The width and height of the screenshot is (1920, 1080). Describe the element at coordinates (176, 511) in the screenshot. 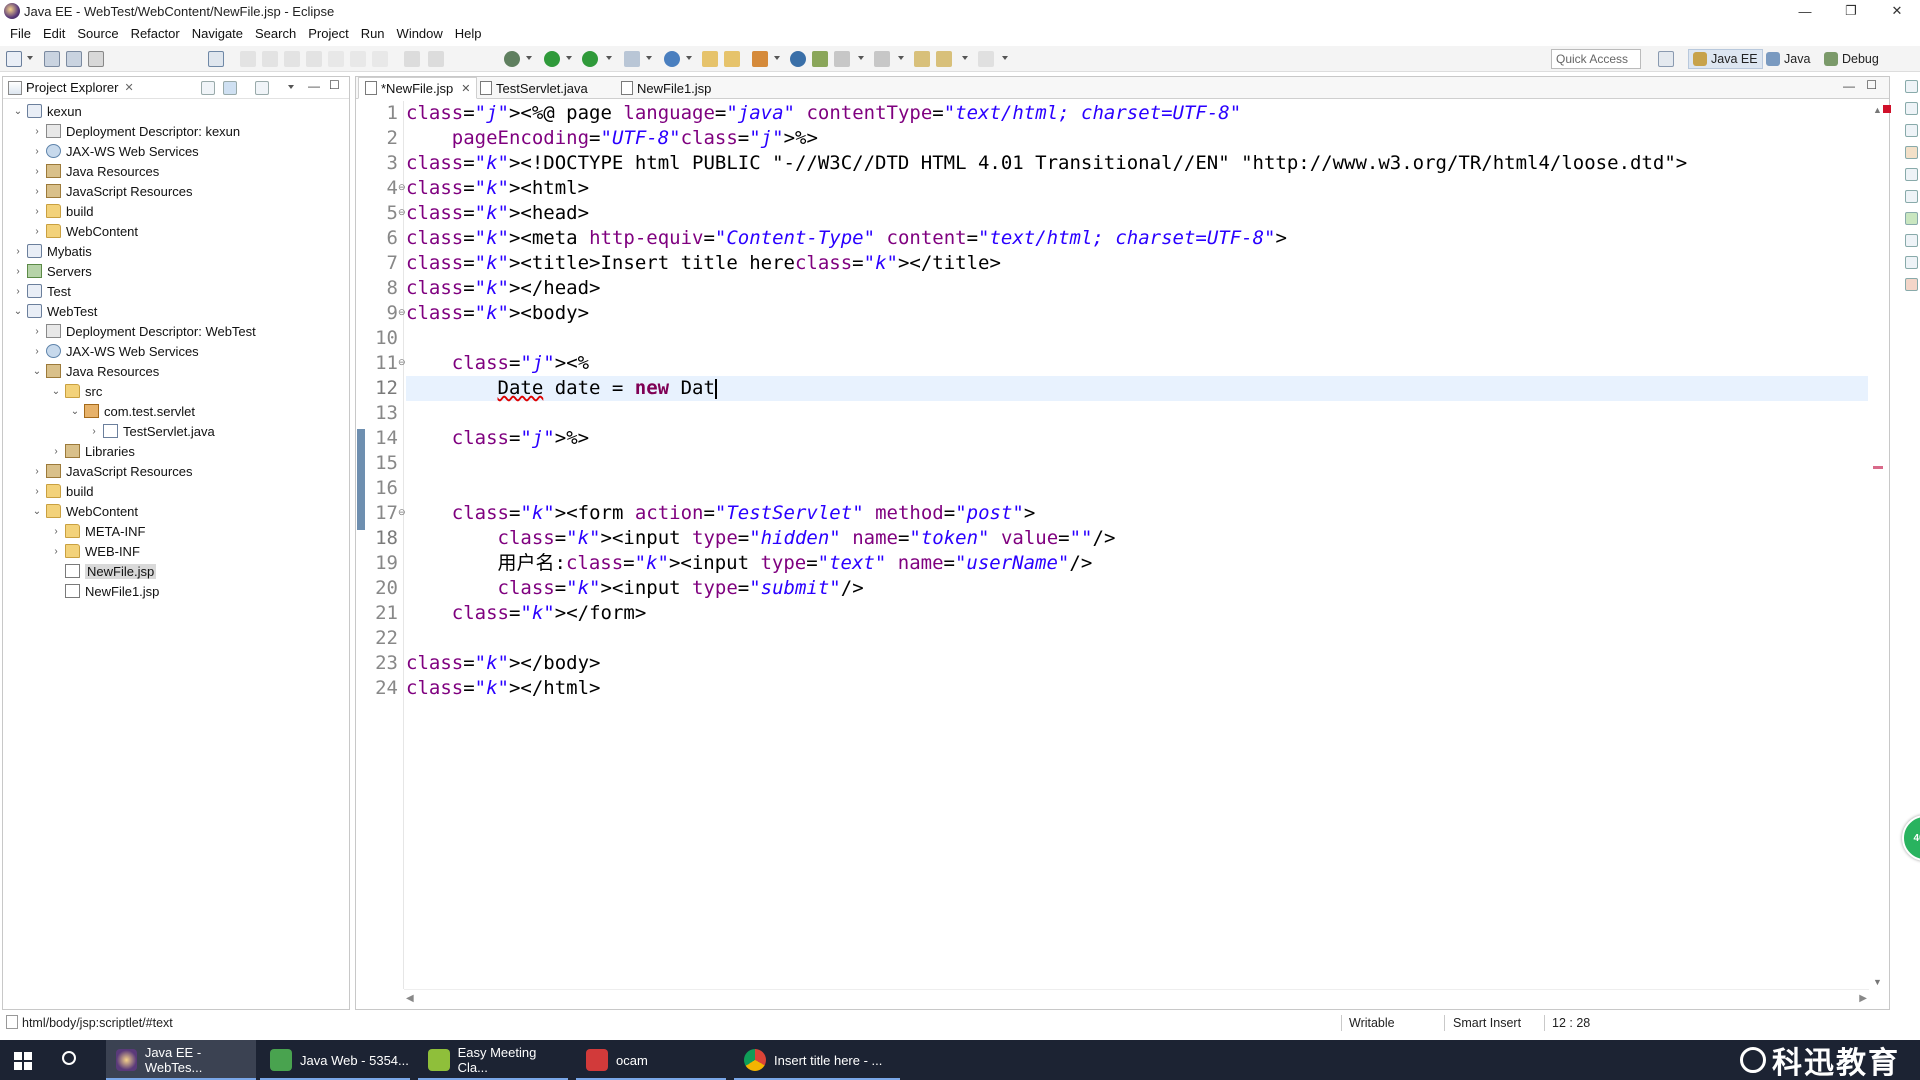

I see `tree-item: ⌄ WebContent` at that location.